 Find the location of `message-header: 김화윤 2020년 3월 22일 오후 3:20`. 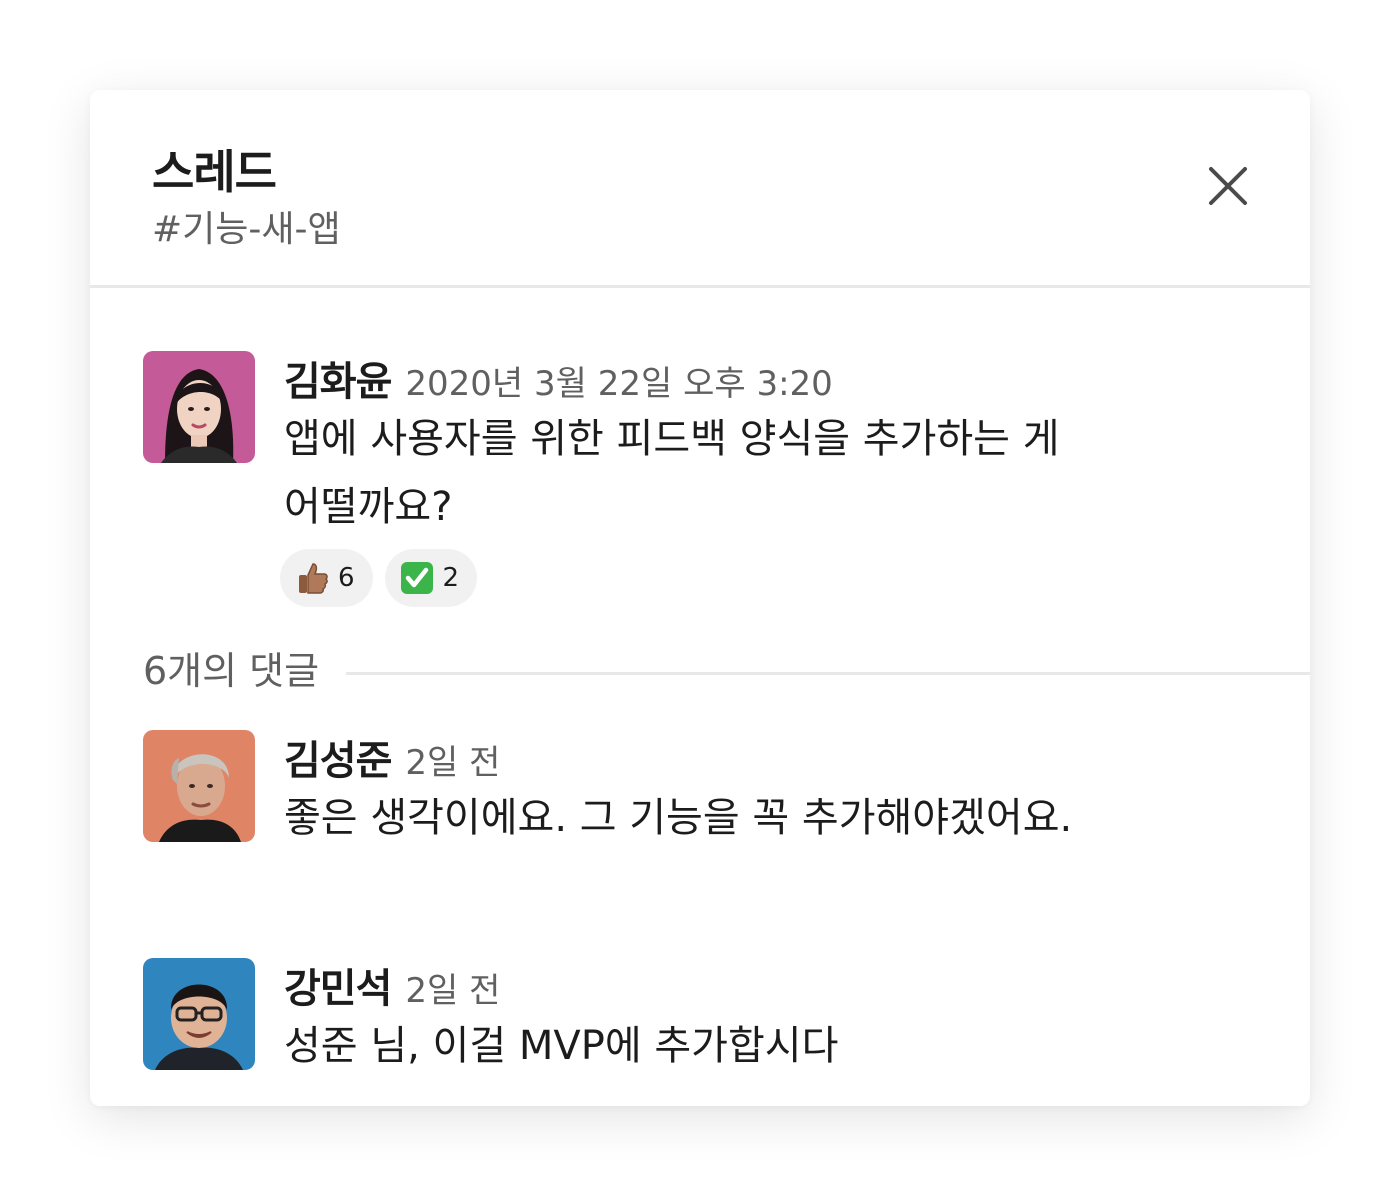

message-header: 김화윤 2020년 3월 22일 오후 3:20 is located at coordinates (558, 378).